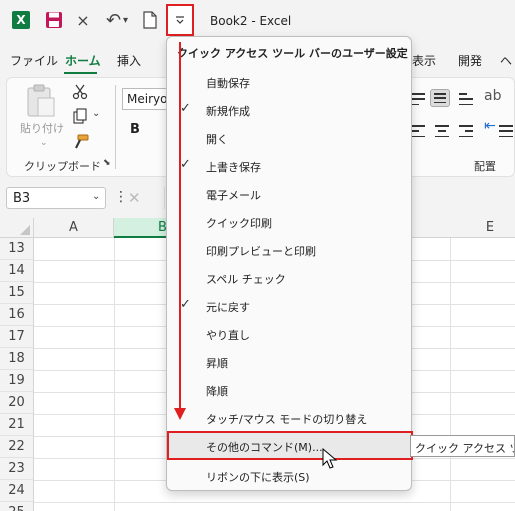 The height and width of the screenshot is (511, 515). Describe the element at coordinates (485, 166) in the screenshot. I see `alignment-group-label: 配置` at that location.